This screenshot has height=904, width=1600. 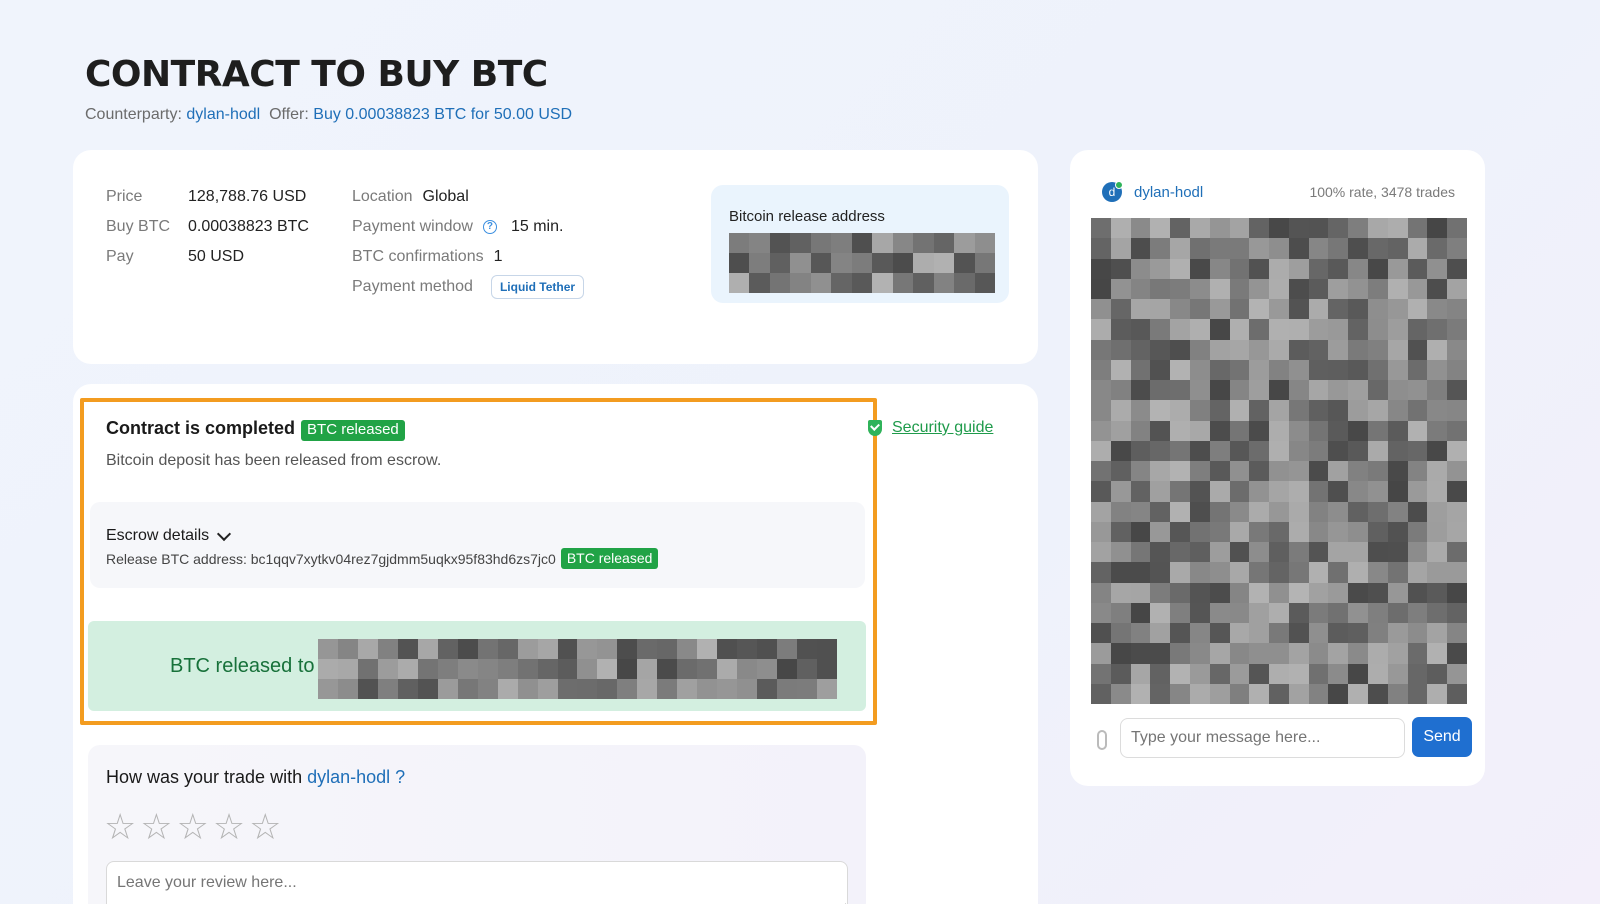 What do you see at coordinates (1112, 191) in the screenshot?
I see `avatar: d` at bounding box center [1112, 191].